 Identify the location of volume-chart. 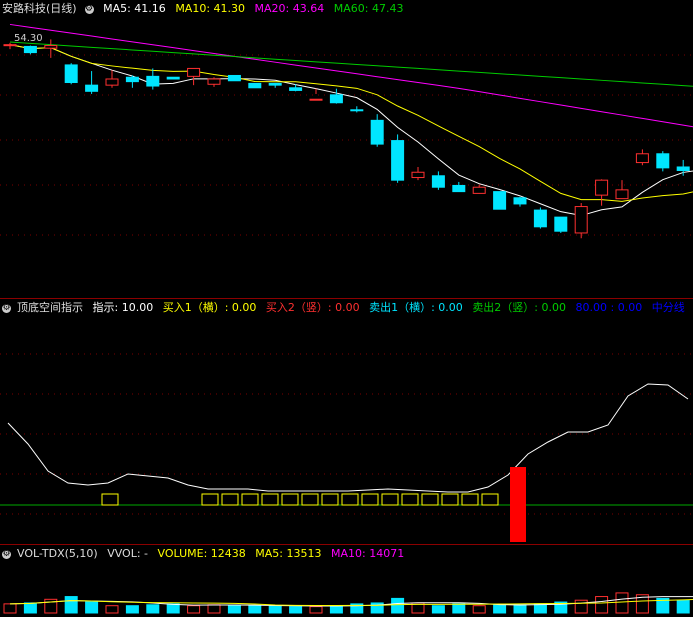
(346, 581).